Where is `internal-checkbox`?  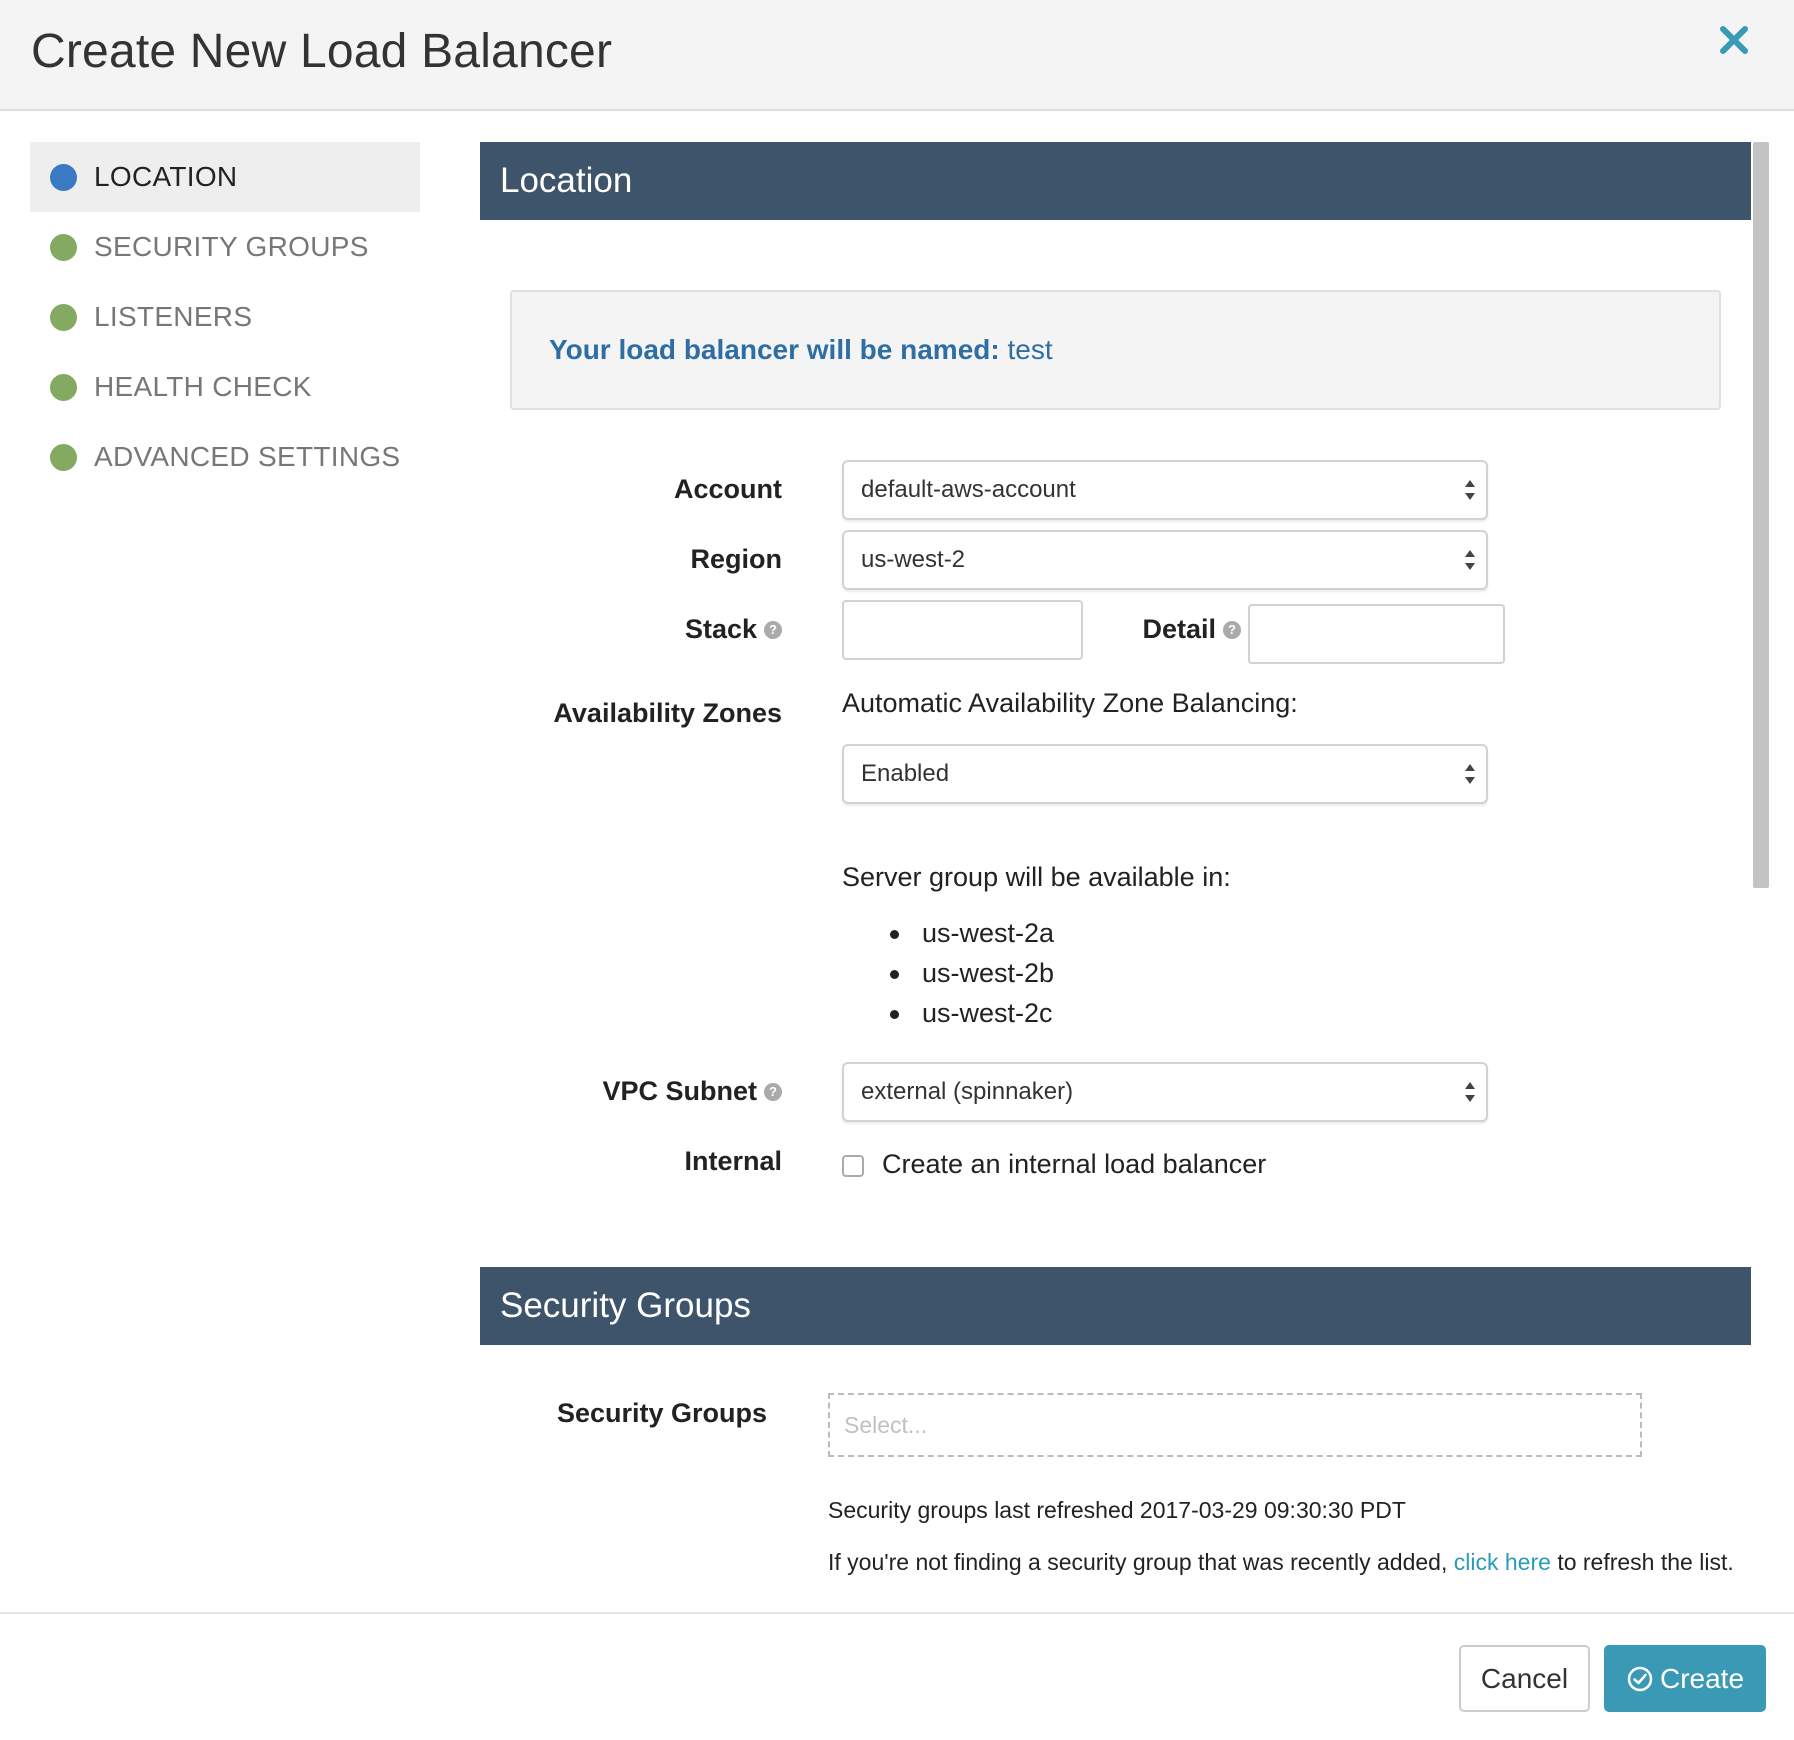
internal-checkbox is located at coordinates (853, 1166).